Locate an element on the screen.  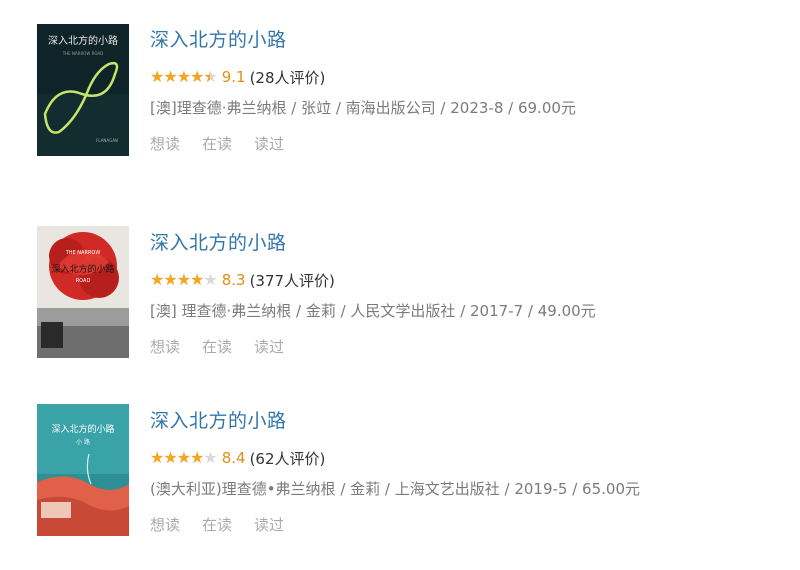
rating-row: ★★★★★ ★★★★★ 9.1 (28人评价) is located at coordinates (363, 77).